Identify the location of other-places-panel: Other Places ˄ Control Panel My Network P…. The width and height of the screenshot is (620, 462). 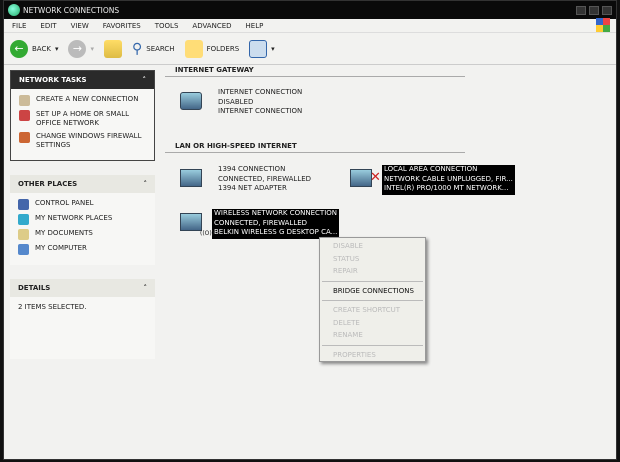
(82, 220).